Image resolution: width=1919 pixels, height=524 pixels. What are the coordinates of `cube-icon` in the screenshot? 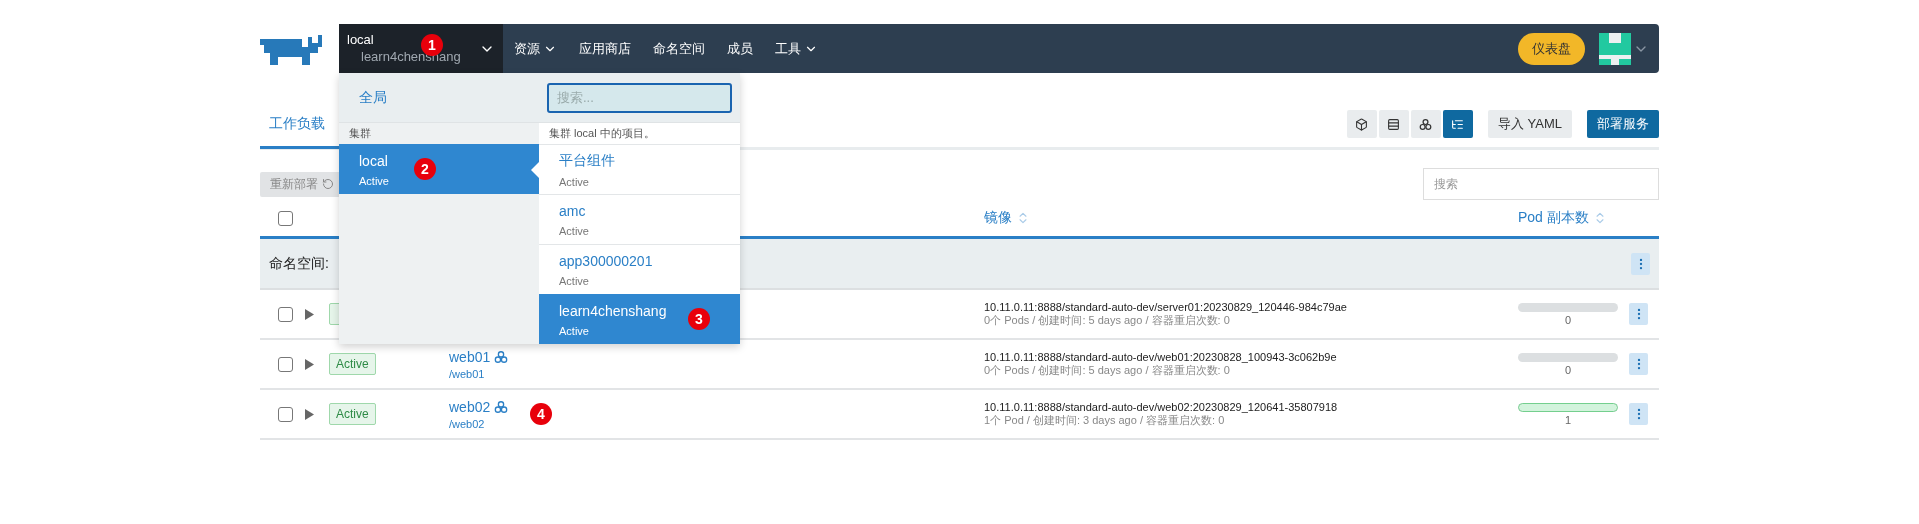 It's located at (1362, 124).